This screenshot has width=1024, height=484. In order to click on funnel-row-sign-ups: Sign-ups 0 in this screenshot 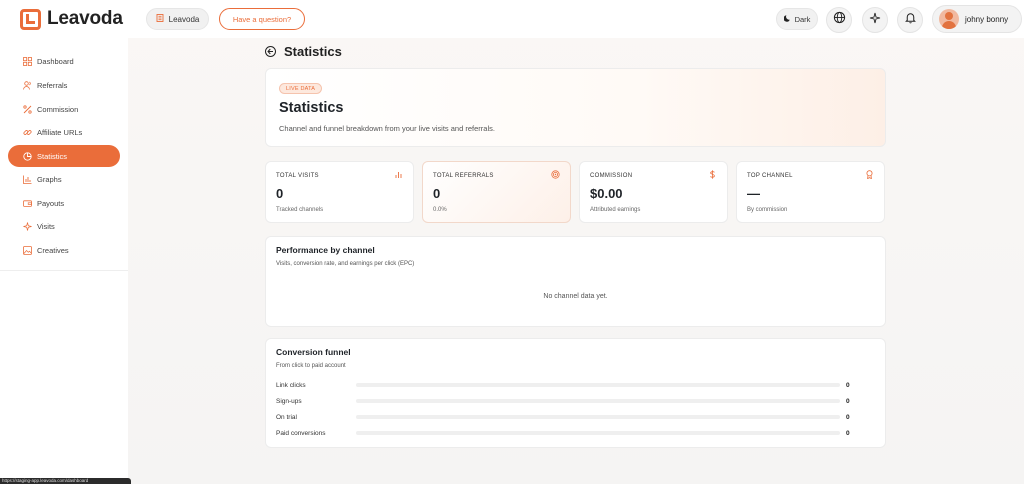, I will do `click(576, 401)`.